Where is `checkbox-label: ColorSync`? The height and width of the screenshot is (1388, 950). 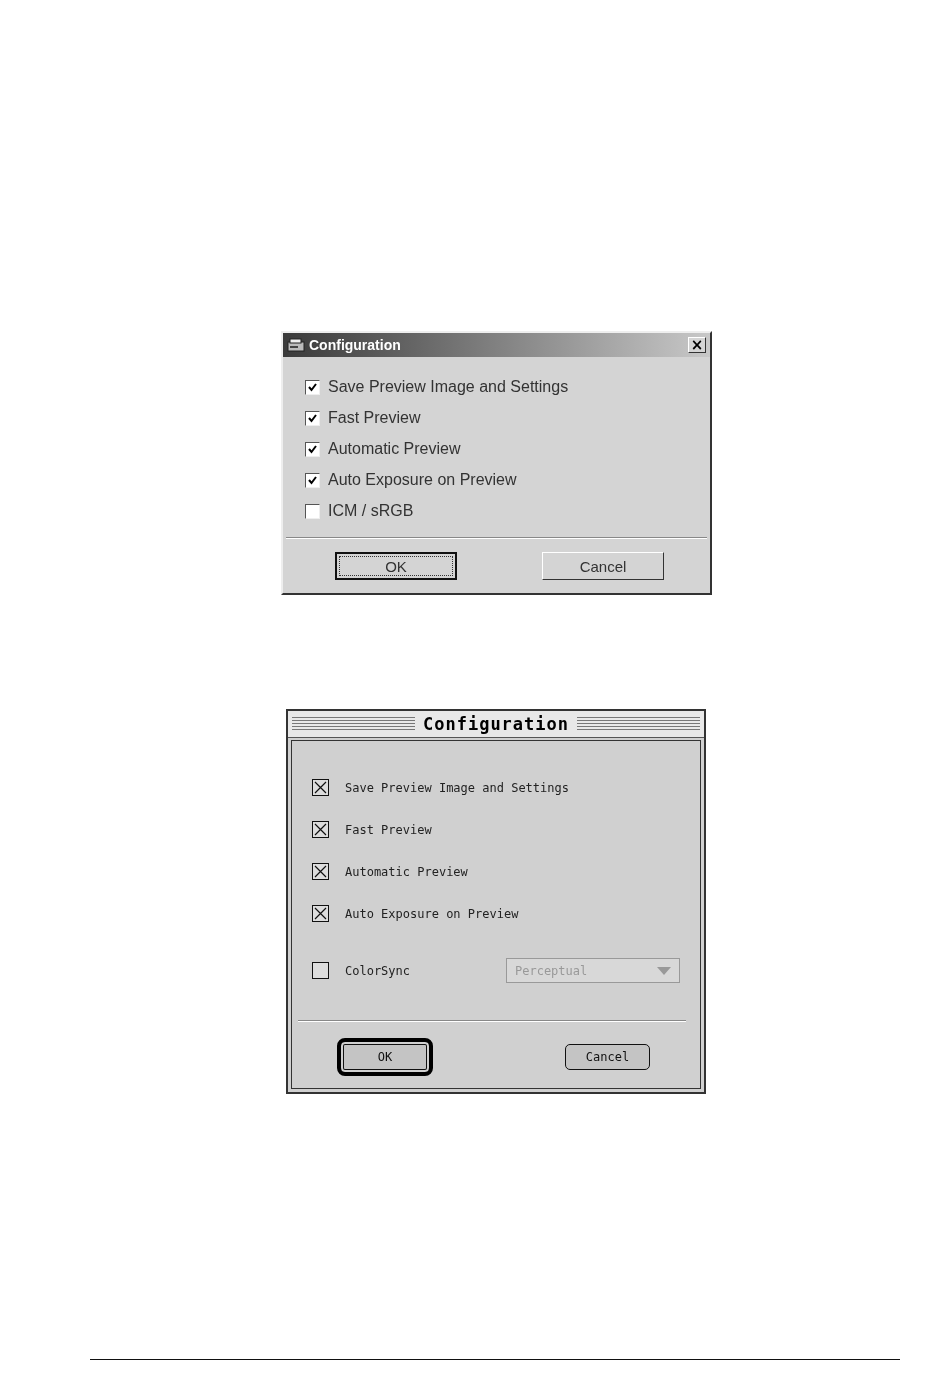 checkbox-label: ColorSync is located at coordinates (378, 970).